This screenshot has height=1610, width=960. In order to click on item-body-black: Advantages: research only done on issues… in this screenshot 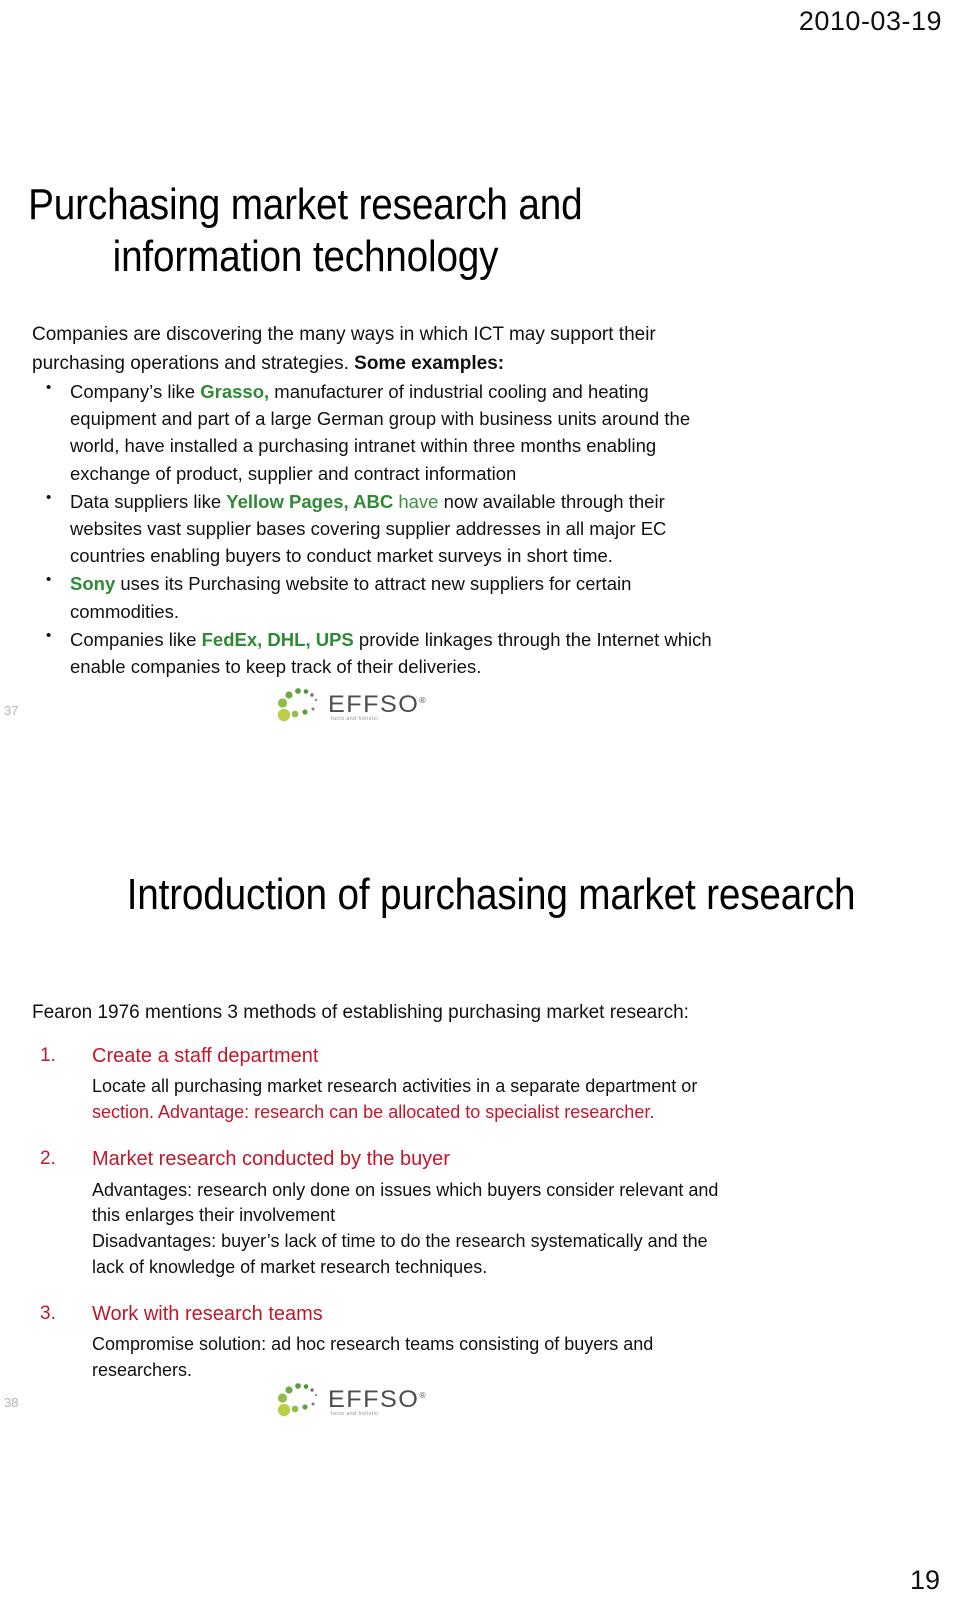, I will do `click(405, 1228)`.